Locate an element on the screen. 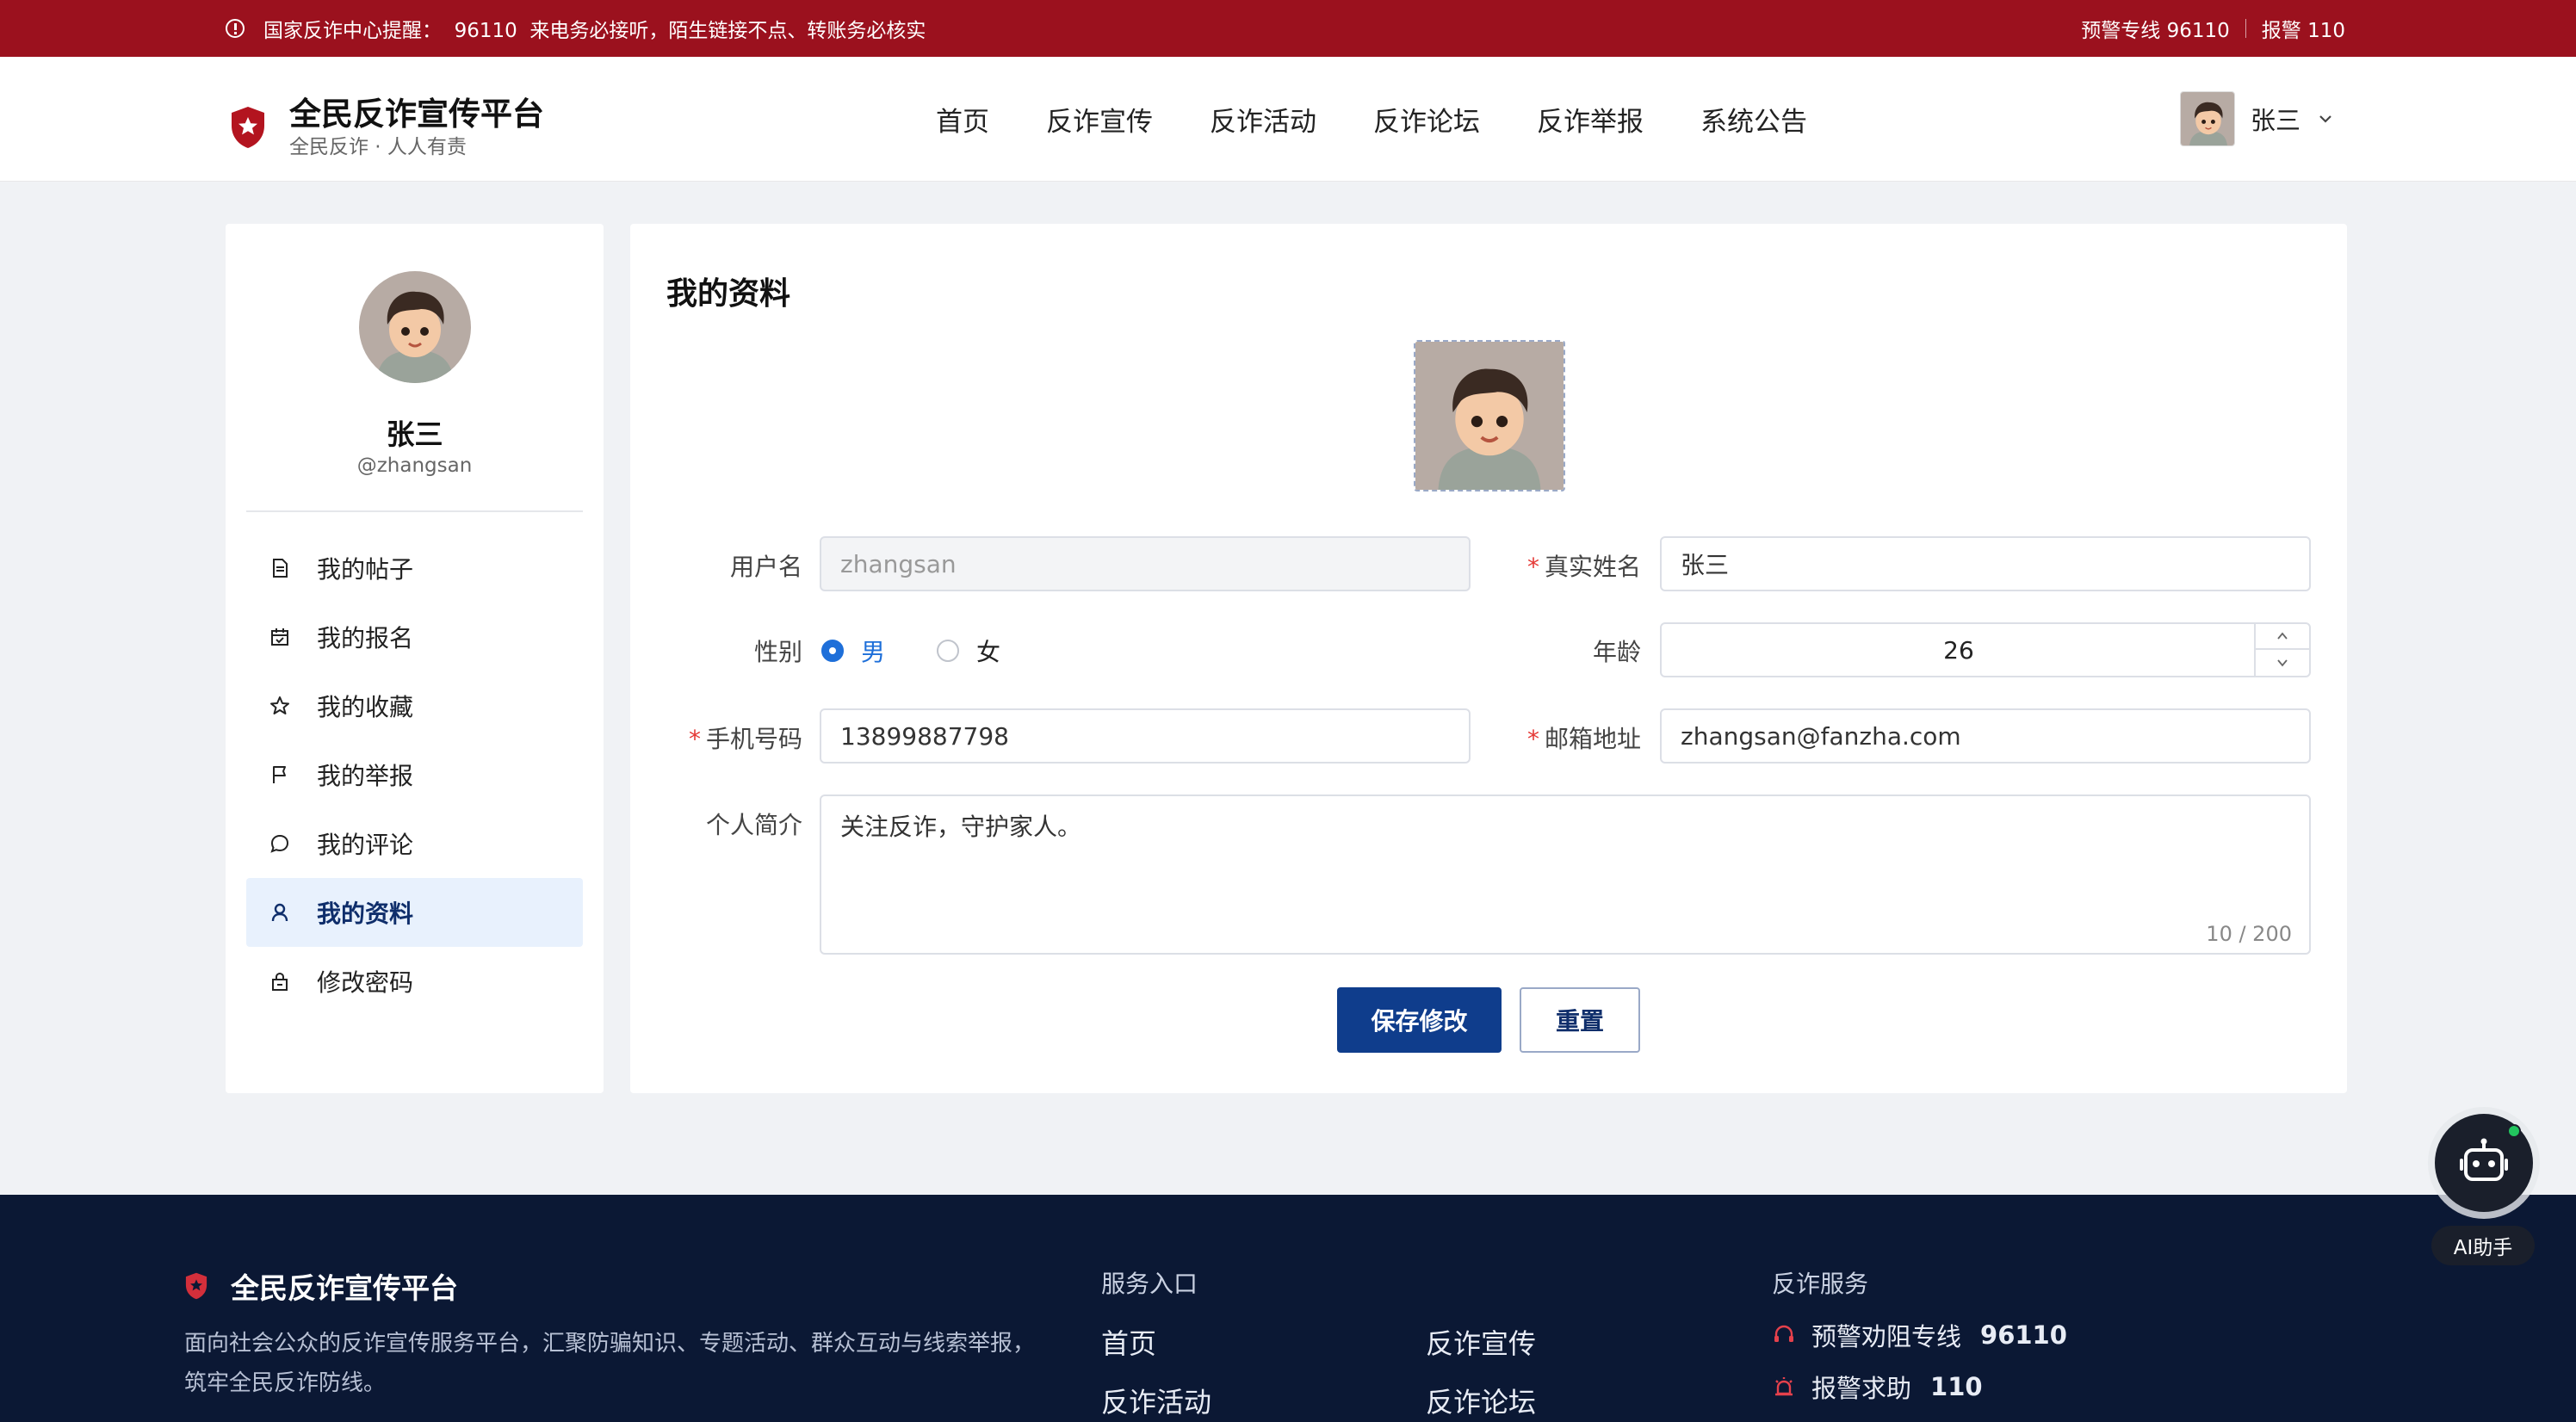  user-menu: 张三 is located at coordinates (2257, 119).